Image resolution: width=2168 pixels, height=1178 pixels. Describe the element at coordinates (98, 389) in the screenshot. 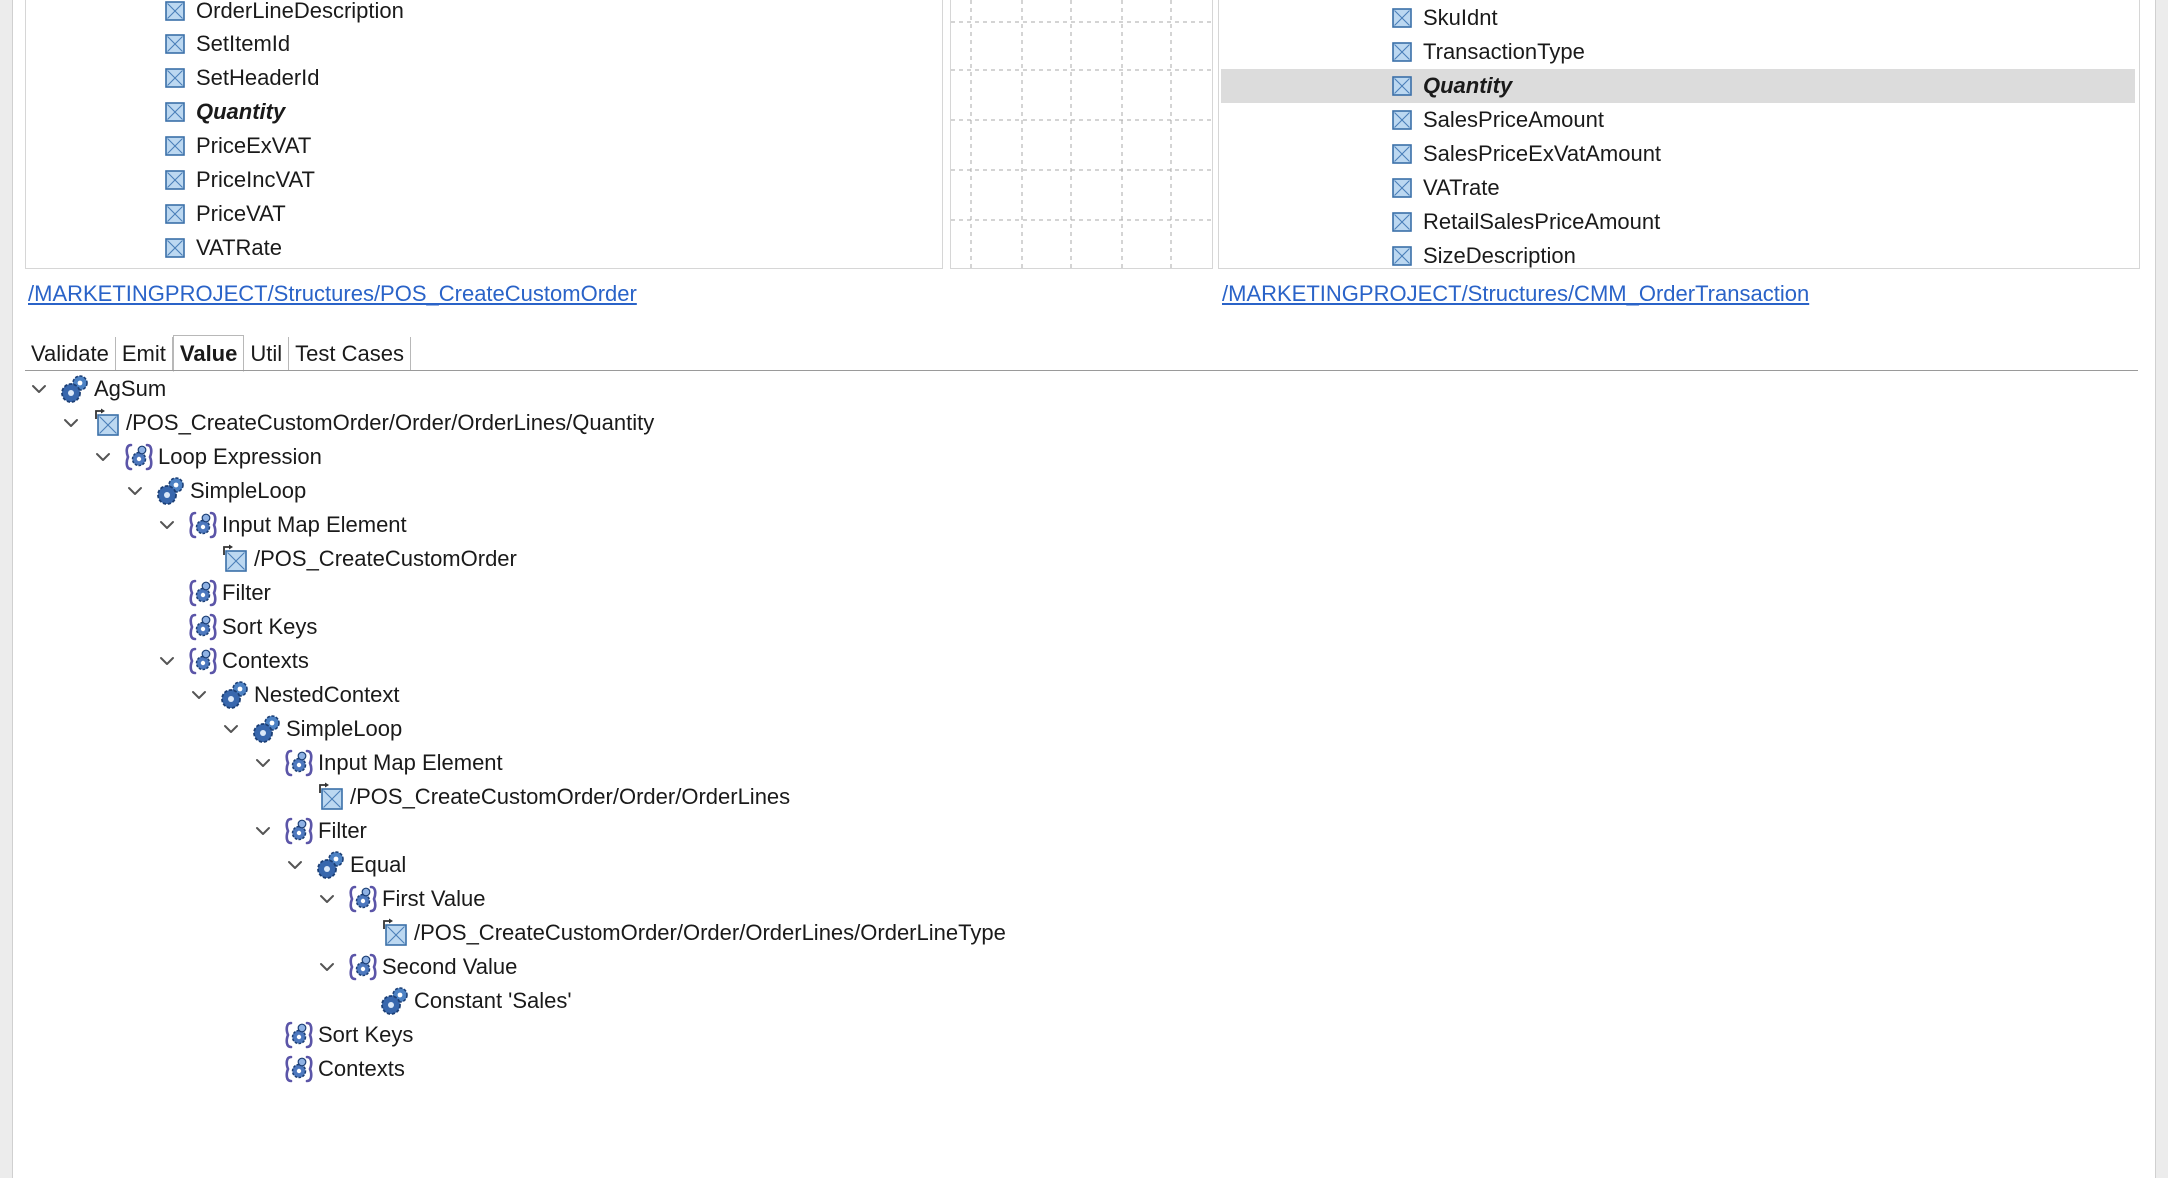

I see `tree-node: AgSum` at that location.